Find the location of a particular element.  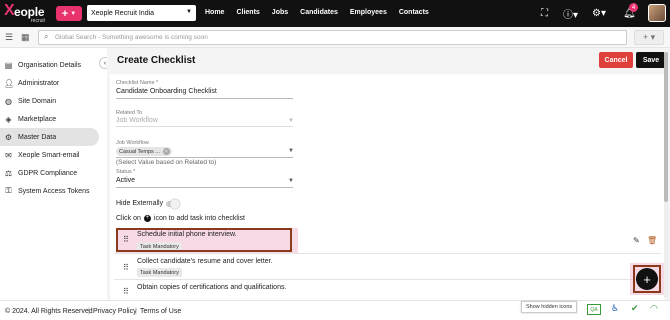

save-button: Save is located at coordinates (651, 60).